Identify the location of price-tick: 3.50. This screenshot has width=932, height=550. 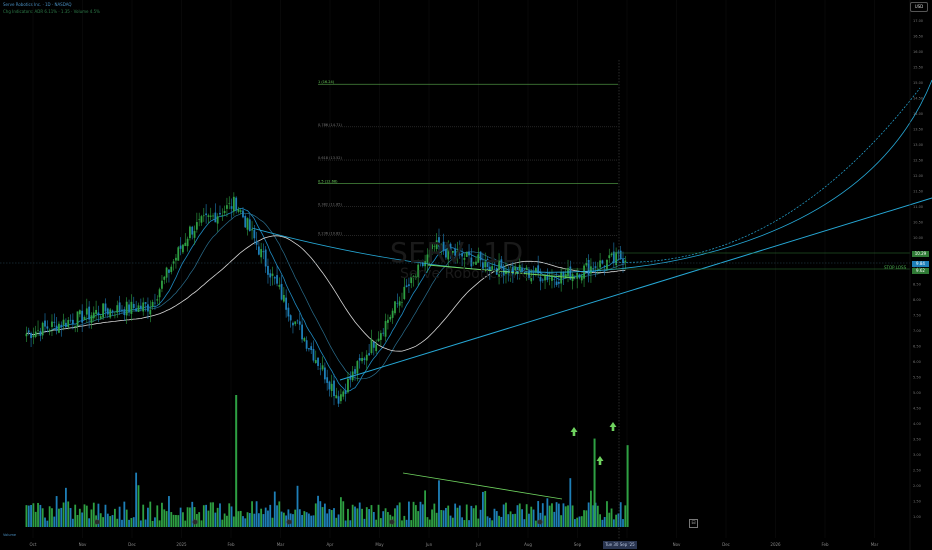
(917, 440).